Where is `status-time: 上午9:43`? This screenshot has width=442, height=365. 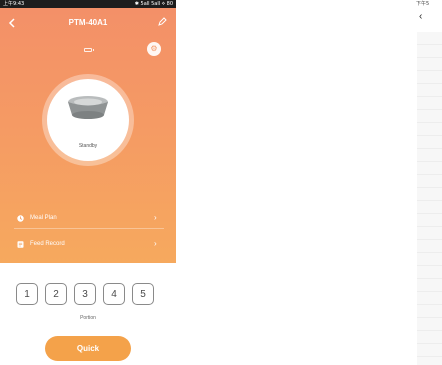 status-time: 上午9:43 is located at coordinates (14, 4).